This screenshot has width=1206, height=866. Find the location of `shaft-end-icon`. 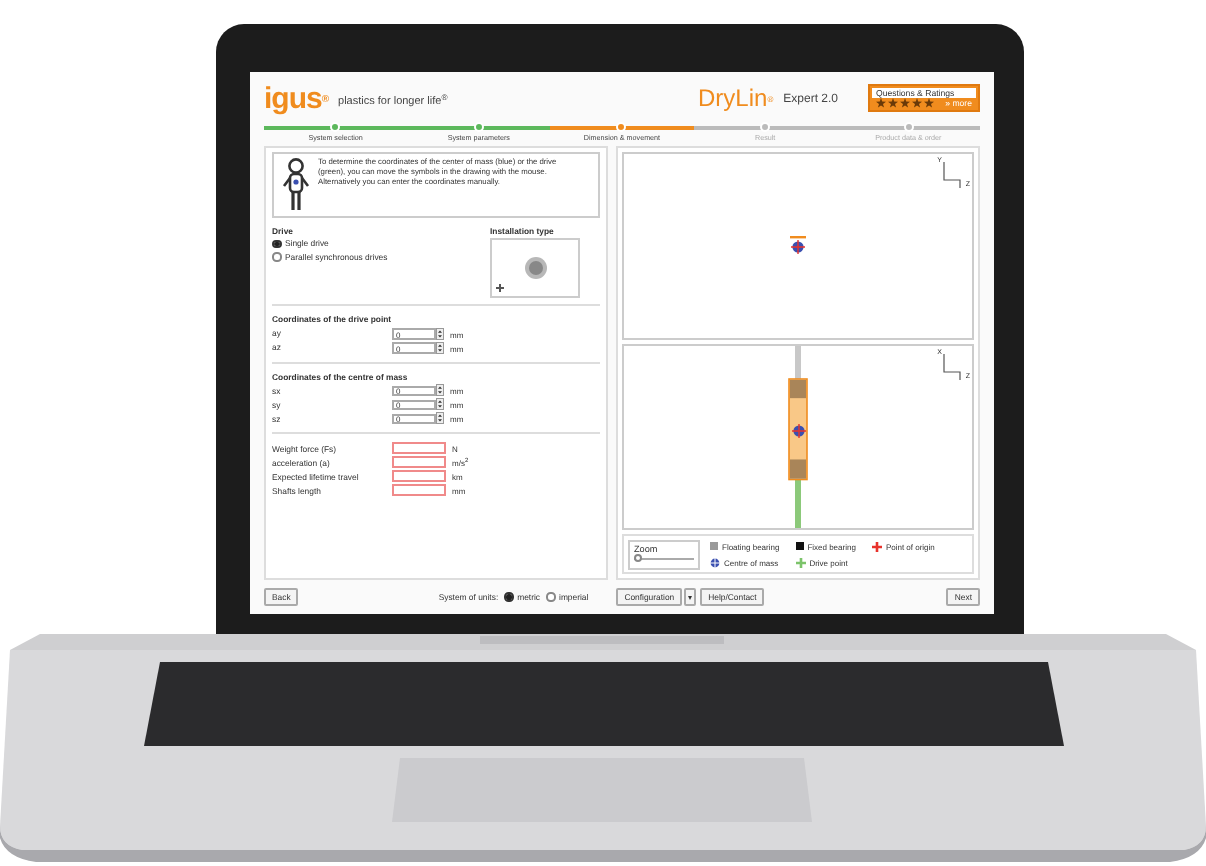

shaft-end-icon is located at coordinates (535, 268).